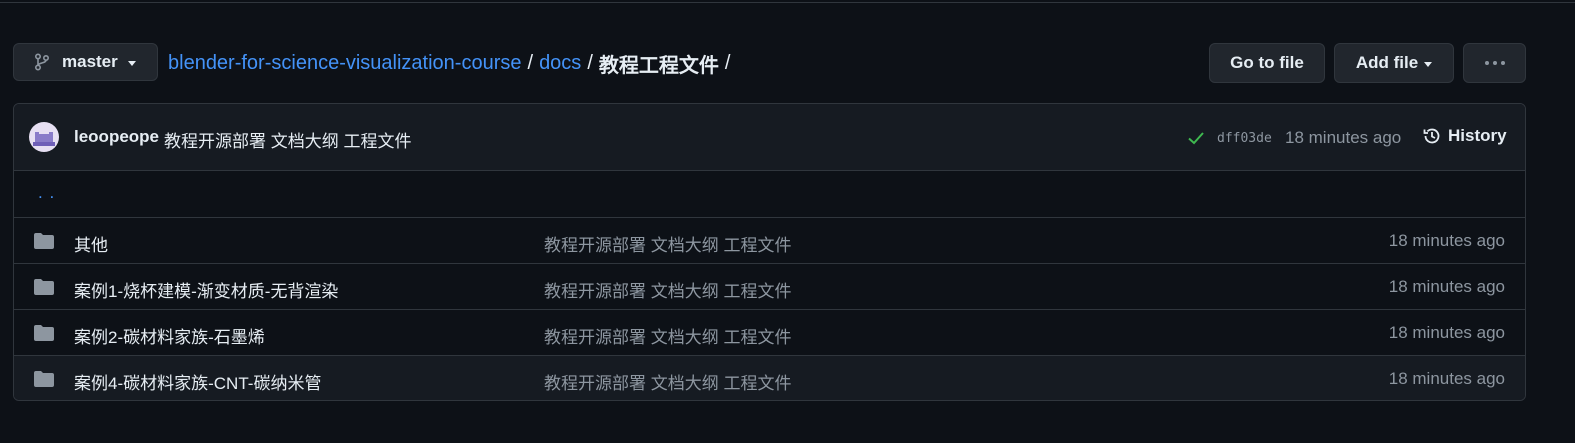 The width and height of the screenshot is (1575, 443). I want to click on avatar, so click(44, 137).